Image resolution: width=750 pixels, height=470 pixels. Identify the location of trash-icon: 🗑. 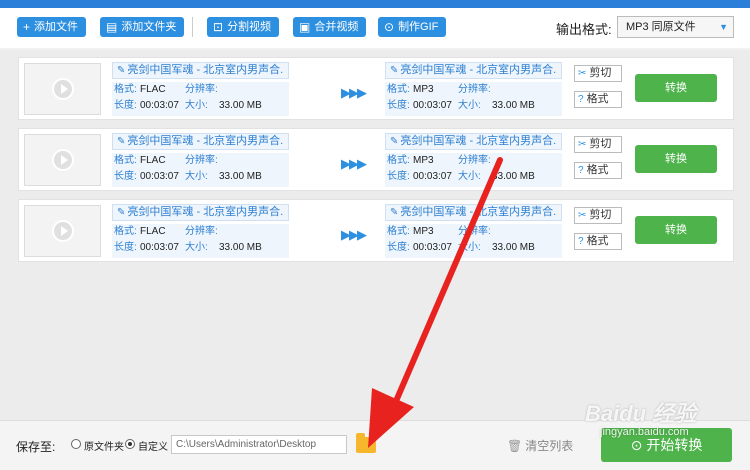
(515, 446).